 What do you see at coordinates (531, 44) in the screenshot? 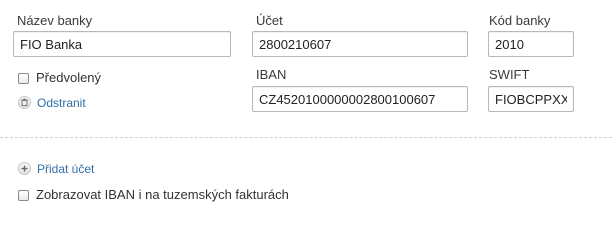
I see `bank-code-input` at bounding box center [531, 44].